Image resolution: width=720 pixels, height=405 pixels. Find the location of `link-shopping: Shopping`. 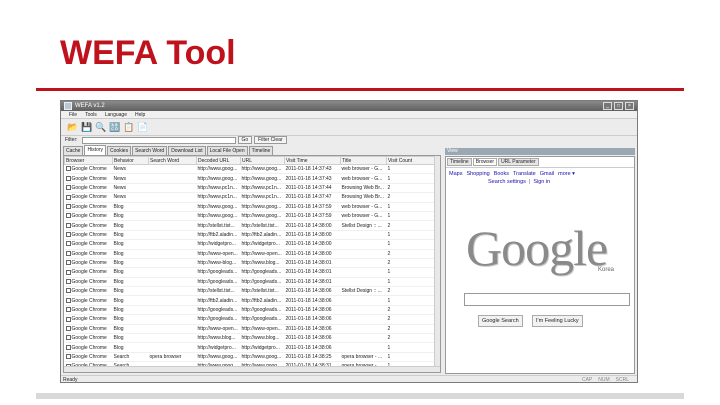

link-shopping: Shopping is located at coordinates (477, 174).